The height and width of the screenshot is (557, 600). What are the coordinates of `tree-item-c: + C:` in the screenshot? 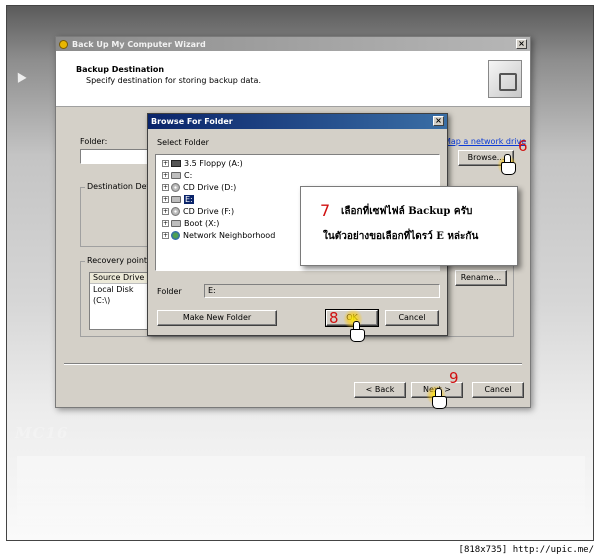 It's located at (177, 175).